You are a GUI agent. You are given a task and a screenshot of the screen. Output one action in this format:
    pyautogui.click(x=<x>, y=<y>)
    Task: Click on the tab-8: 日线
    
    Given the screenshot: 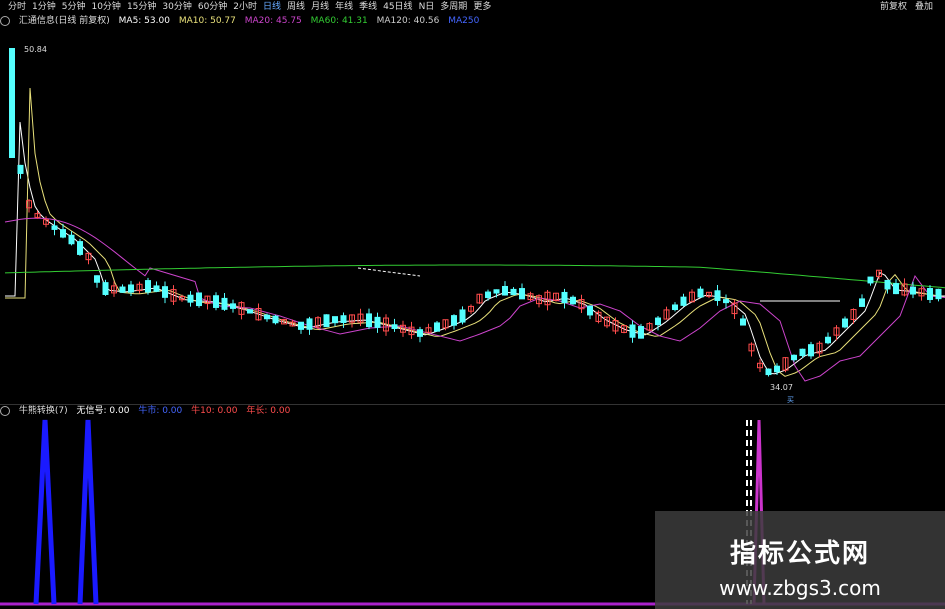 What is the action you would take?
    pyautogui.click(x=272, y=7)
    